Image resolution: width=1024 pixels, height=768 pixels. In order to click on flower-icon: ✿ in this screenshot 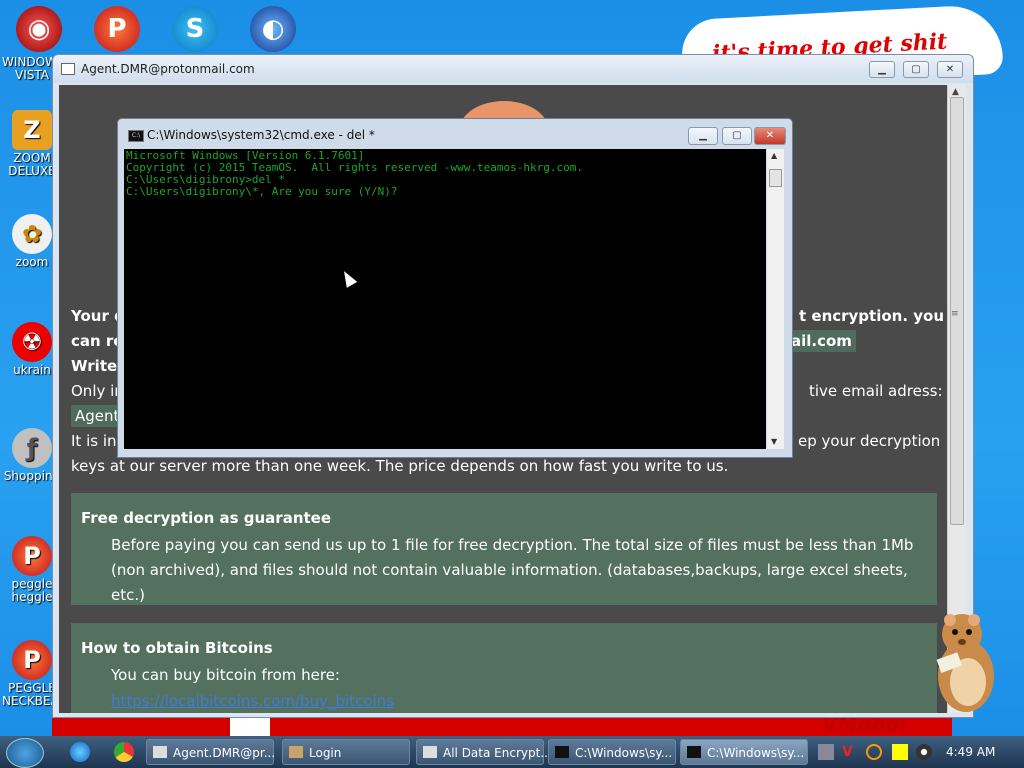, I will do `click(32, 234)`.